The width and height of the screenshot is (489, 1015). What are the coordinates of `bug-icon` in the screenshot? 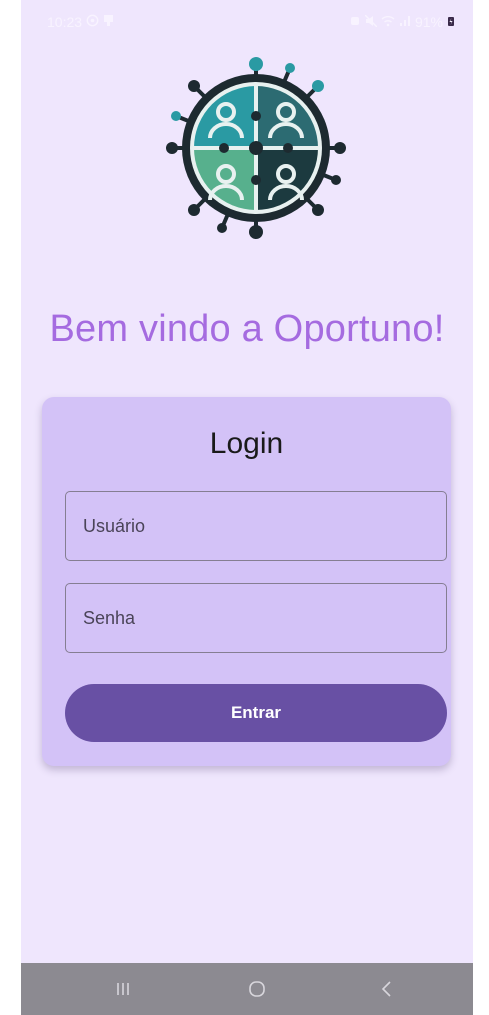 It's located at (355, 22).